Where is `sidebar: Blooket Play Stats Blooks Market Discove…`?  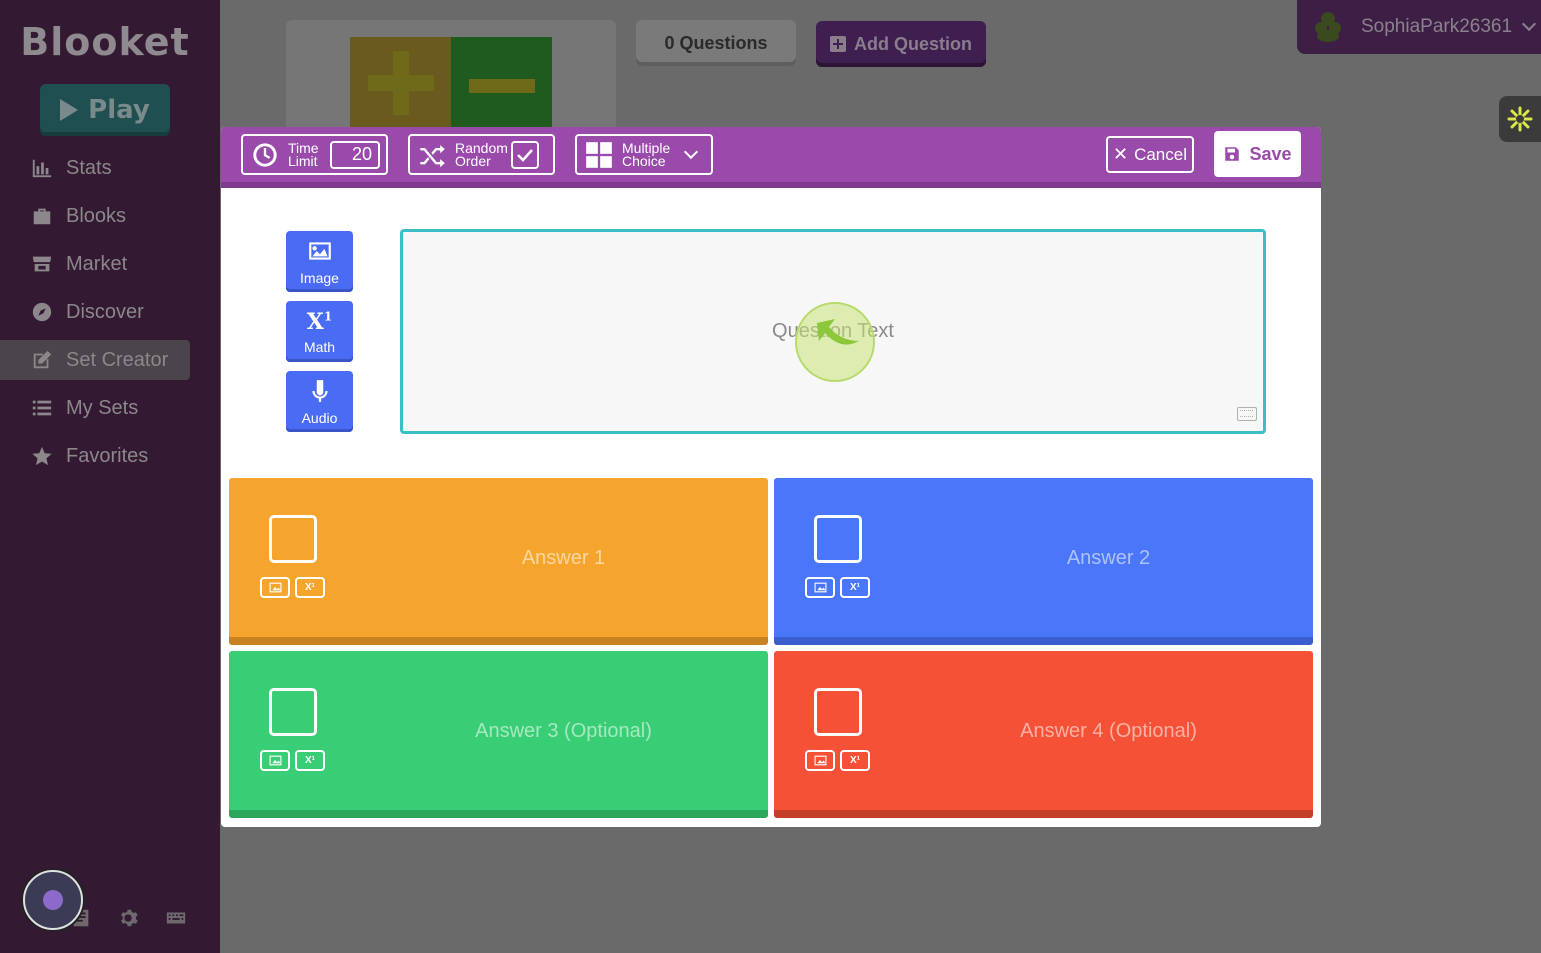
sidebar: Blooket Play Stats Blooks Market Discove… is located at coordinates (110, 476).